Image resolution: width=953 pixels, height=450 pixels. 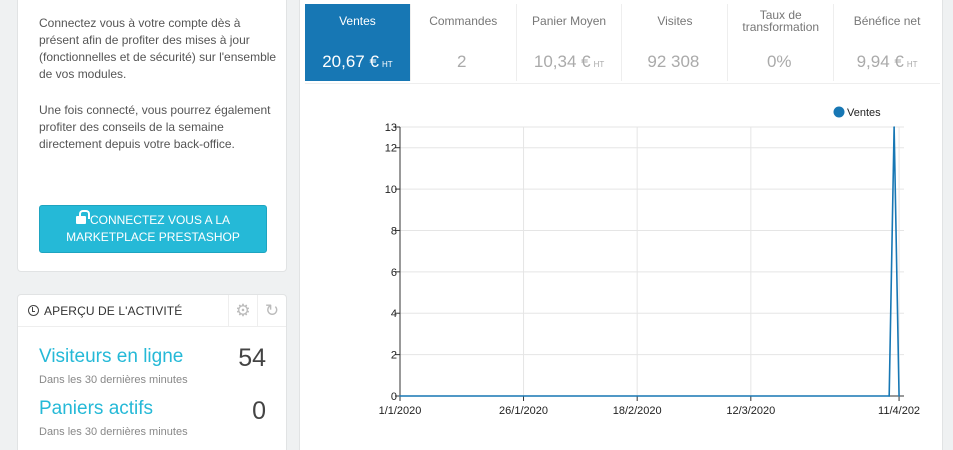 I want to click on unlock-icon, so click(x=82, y=217).